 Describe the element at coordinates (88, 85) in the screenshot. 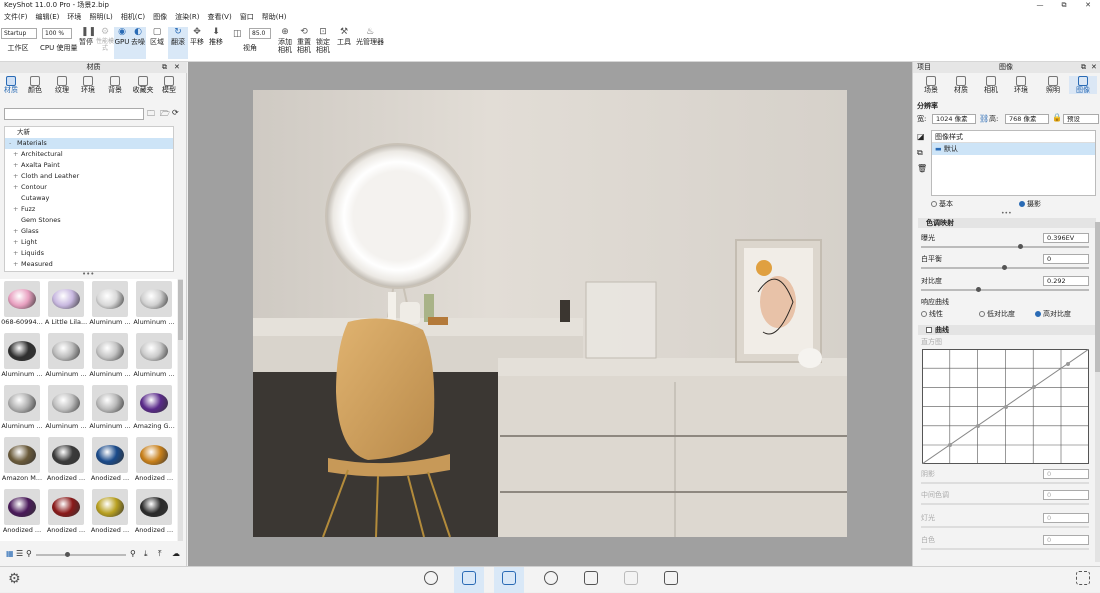

I see `library-tab-environments: 环境` at that location.